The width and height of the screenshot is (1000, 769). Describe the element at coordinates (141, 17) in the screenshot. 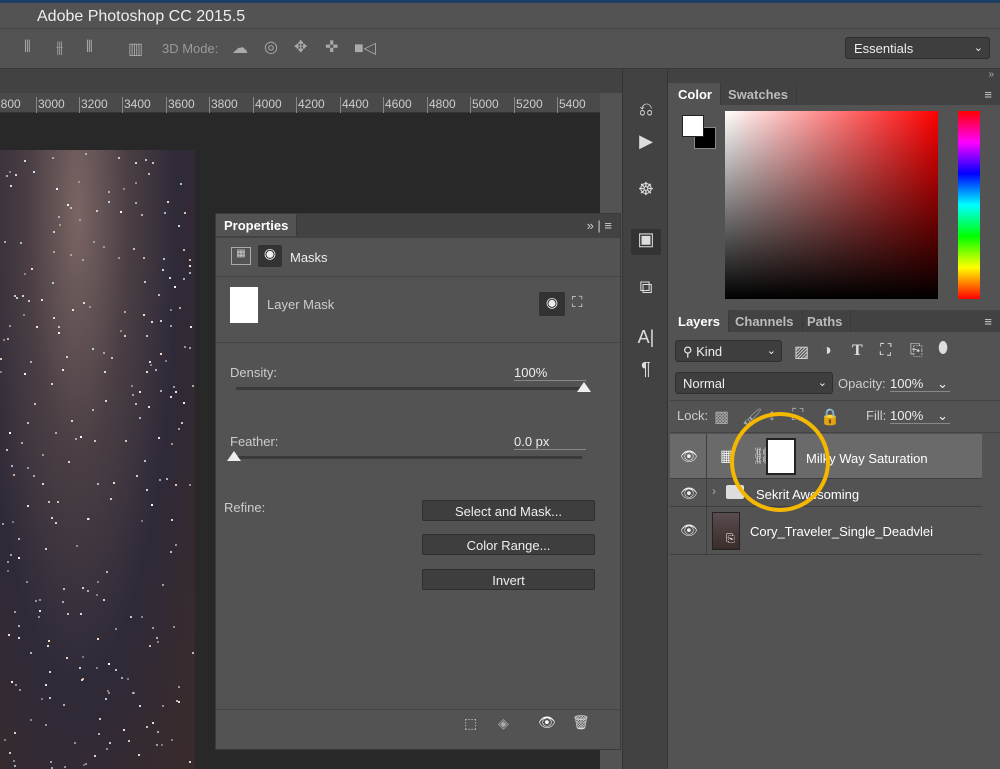

I see `app-title: Adobe Photoshop CC 2015.5` at that location.